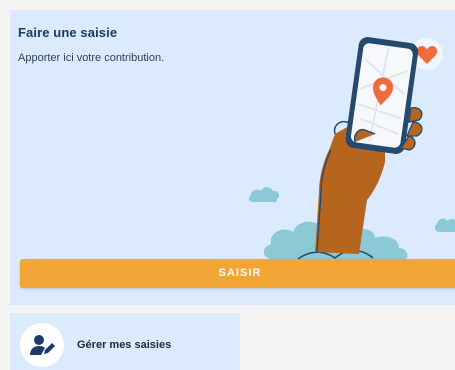 The image size is (455, 370). Describe the element at coordinates (124, 345) in the screenshot. I see `gerer-mes-saisies-label: Gérer mes saisies` at that location.